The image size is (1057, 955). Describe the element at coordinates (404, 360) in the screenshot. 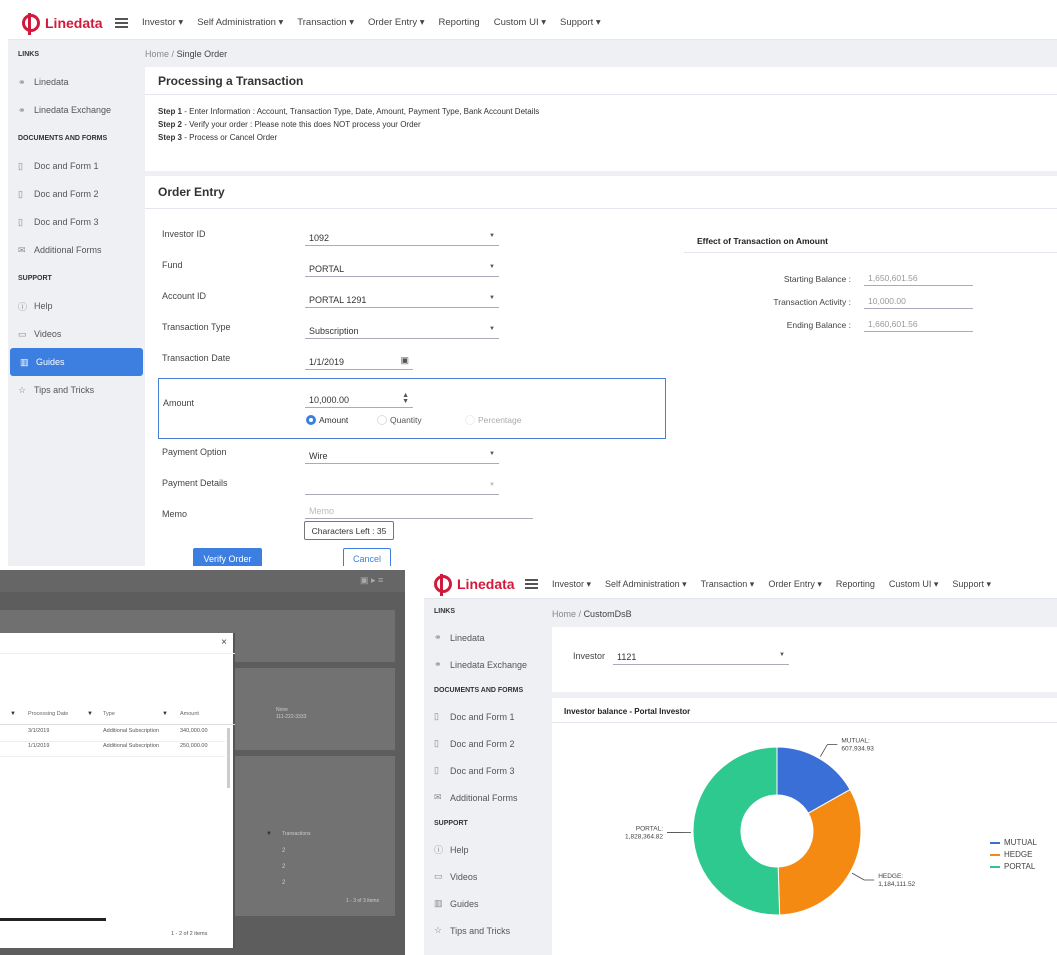

I see `calendar-icon: ▣` at that location.